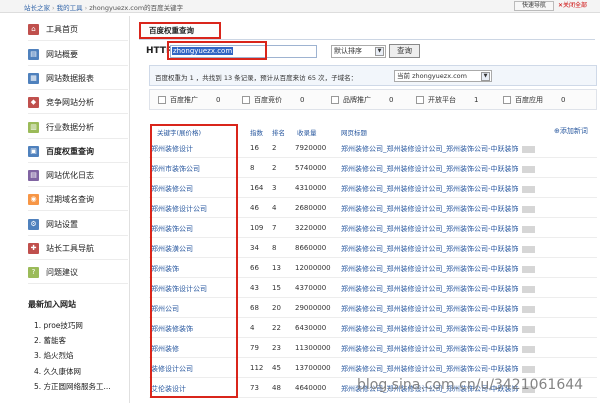 The width and height of the screenshot is (600, 403). What do you see at coordinates (276, 388) in the screenshot?
I see `rank-cell: 48` at bounding box center [276, 388].